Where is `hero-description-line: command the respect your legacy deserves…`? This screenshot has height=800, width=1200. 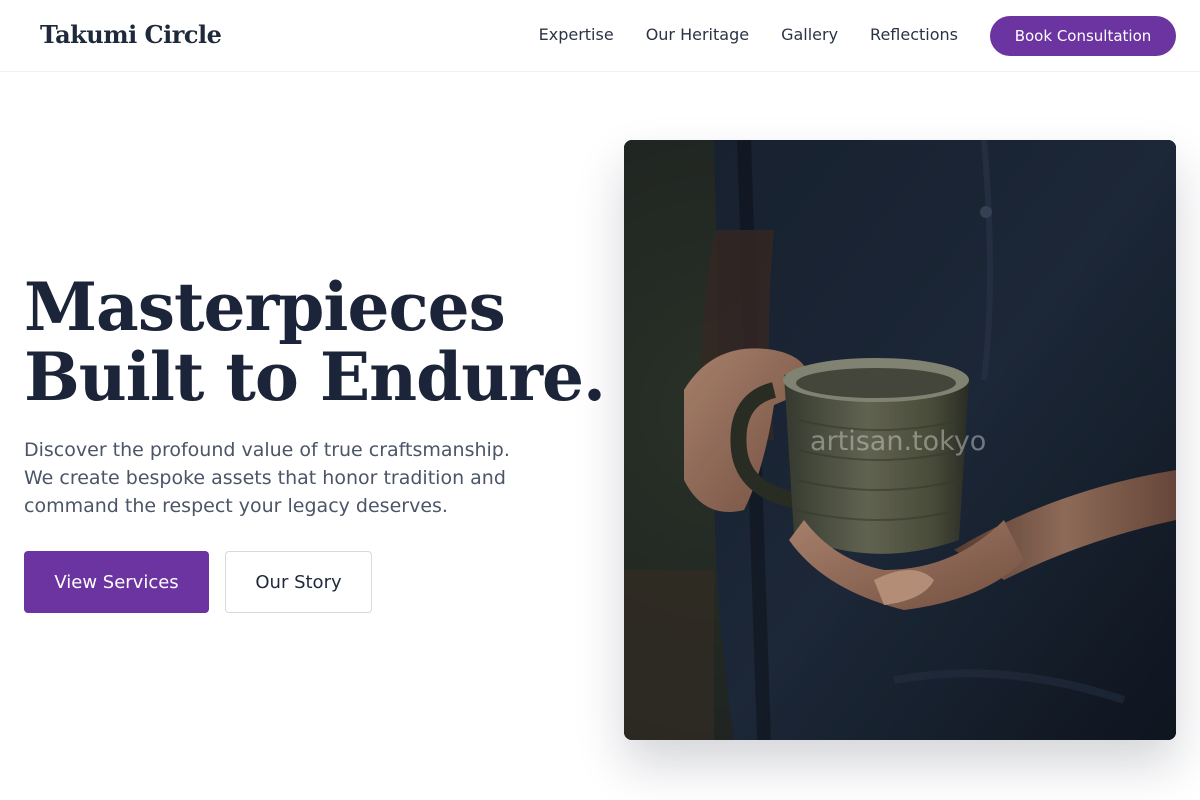 hero-description-line: command the respect your legacy deserves… is located at coordinates (236, 506).